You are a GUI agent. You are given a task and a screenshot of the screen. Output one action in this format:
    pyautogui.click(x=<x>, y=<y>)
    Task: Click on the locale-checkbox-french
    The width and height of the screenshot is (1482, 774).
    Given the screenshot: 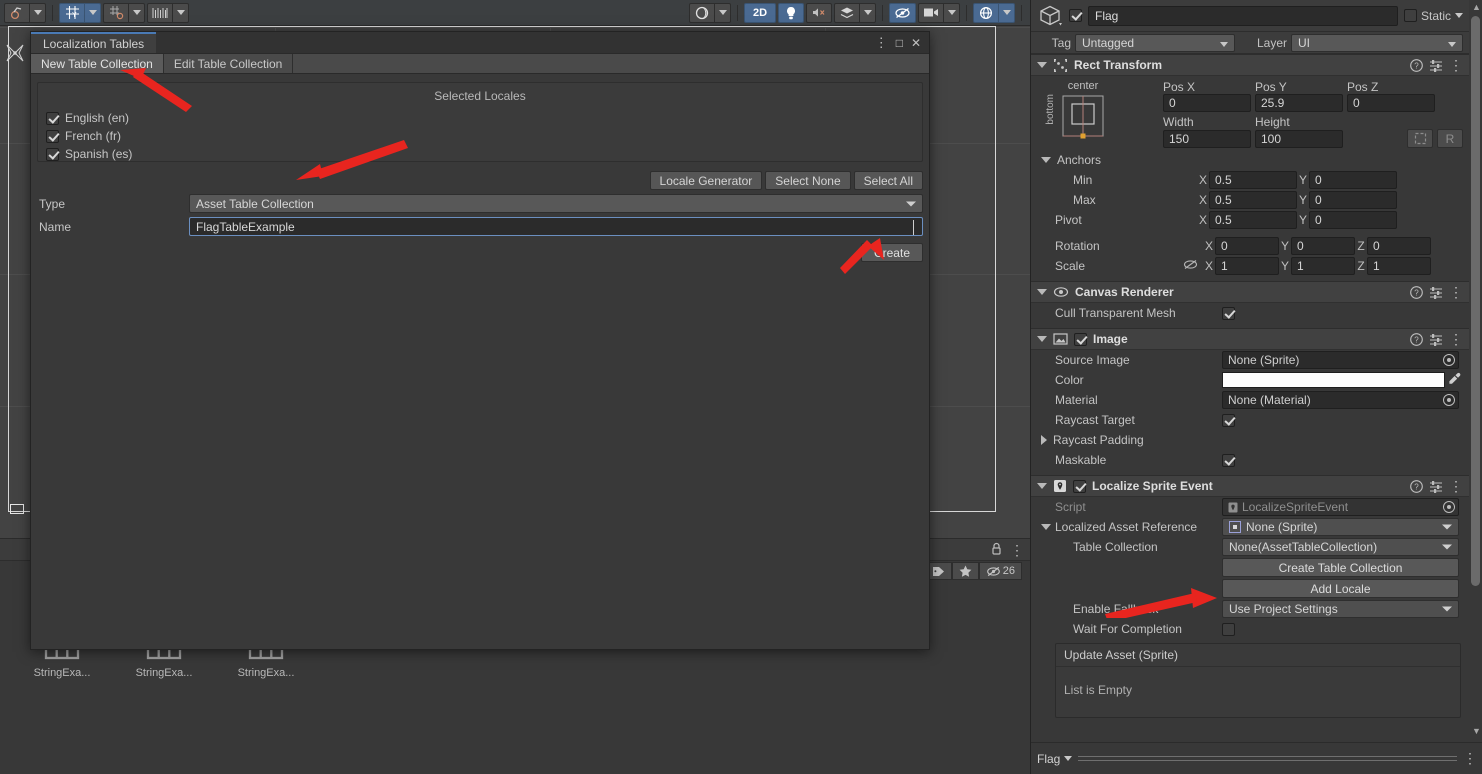 What is the action you would take?
    pyautogui.click(x=52, y=136)
    